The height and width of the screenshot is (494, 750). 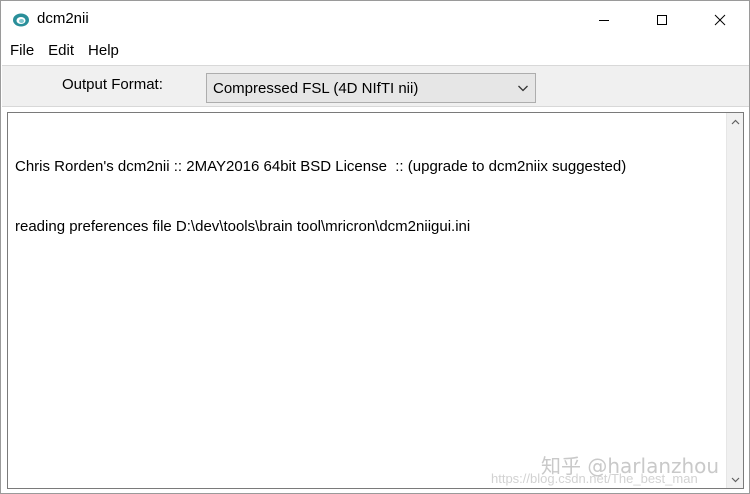 I want to click on chevron-up-icon, so click(x=735, y=121).